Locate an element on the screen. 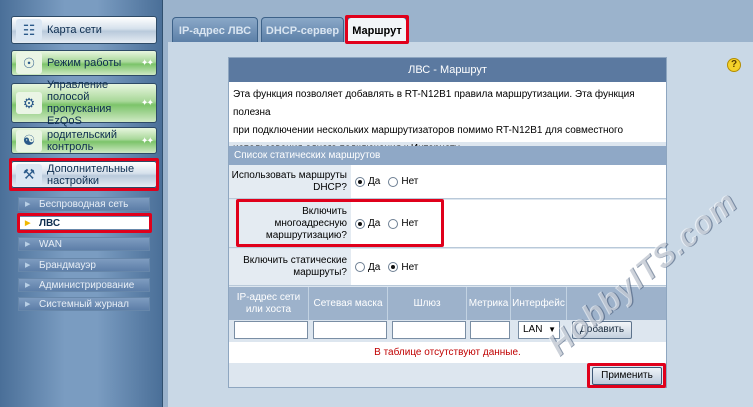 The height and width of the screenshot is (407, 753). section-title: Список статических маршрутов is located at coordinates (447, 155).